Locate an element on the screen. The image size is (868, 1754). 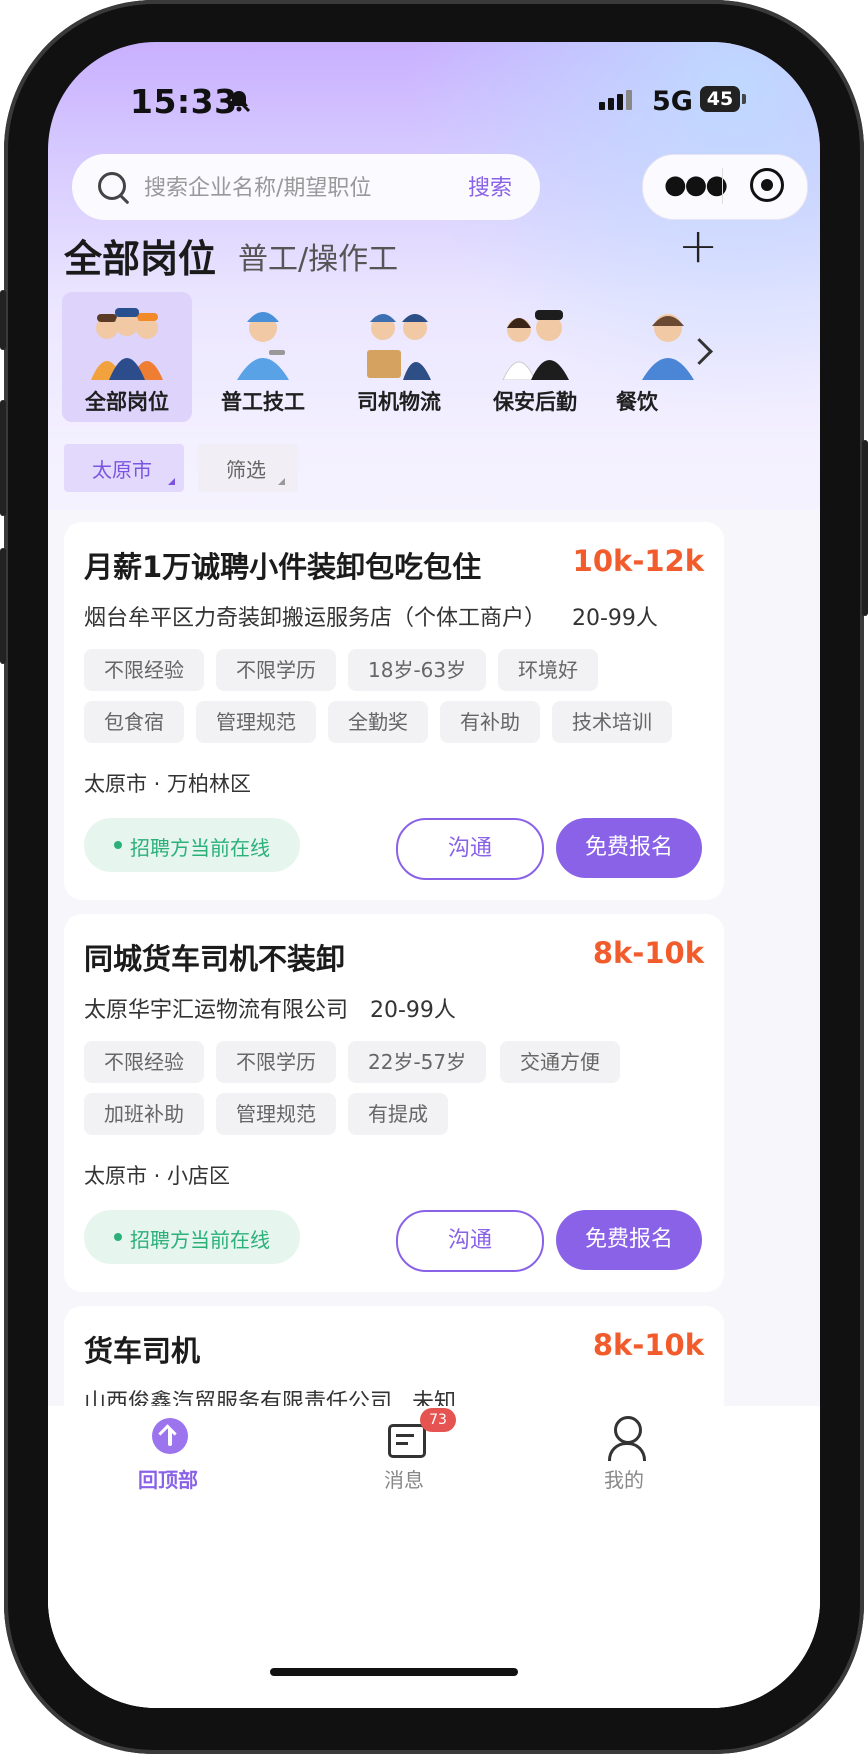
search-icon is located at coordinates (112, 186).